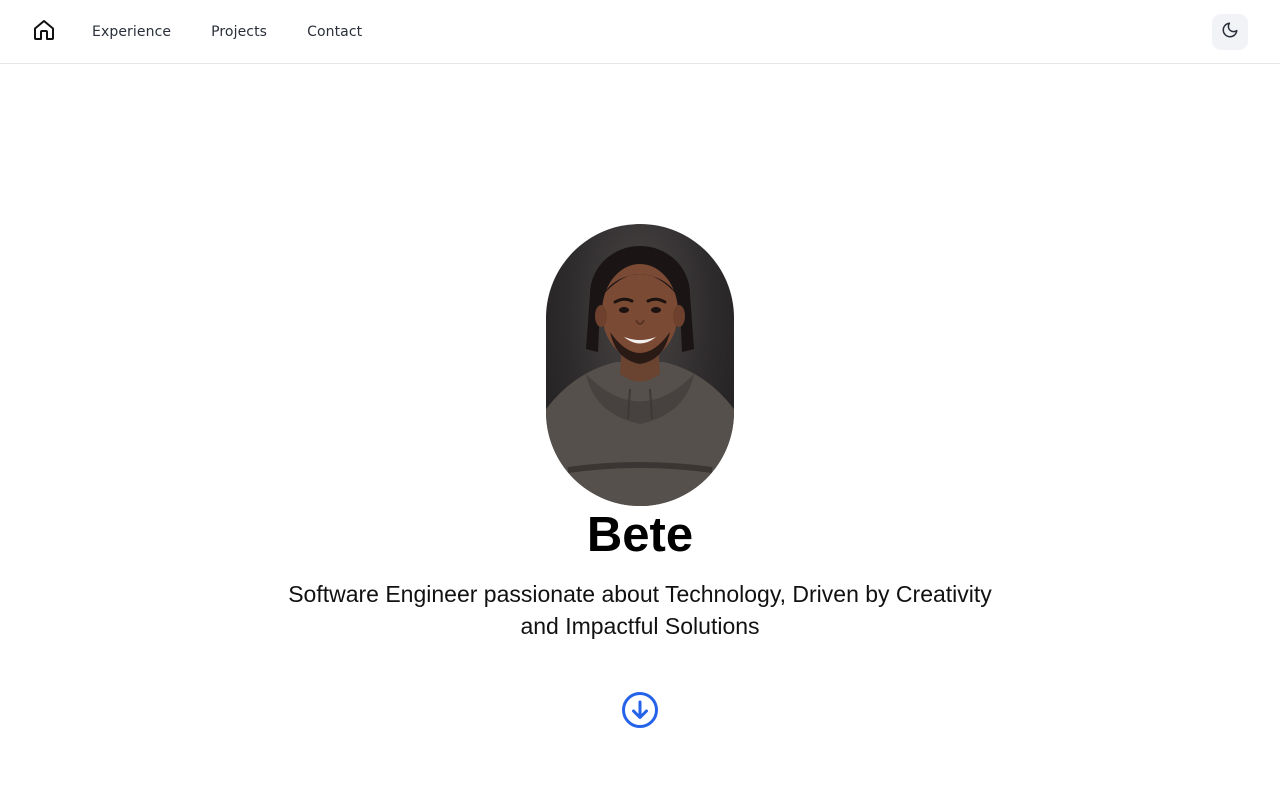  I want to click on home-button, so click(44, 32).